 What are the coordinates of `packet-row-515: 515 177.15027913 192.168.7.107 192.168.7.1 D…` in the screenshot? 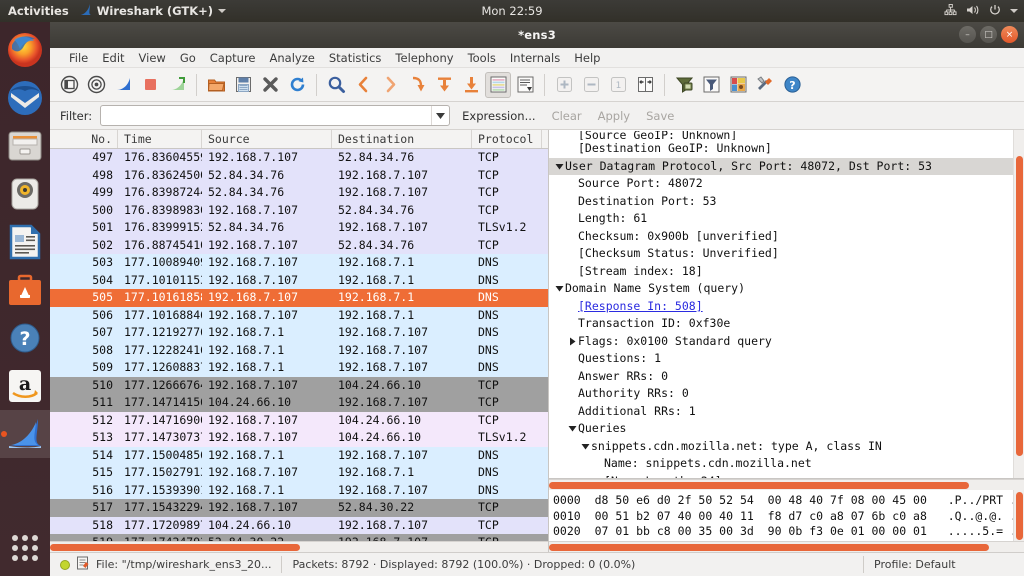 It's located at (299, 473).